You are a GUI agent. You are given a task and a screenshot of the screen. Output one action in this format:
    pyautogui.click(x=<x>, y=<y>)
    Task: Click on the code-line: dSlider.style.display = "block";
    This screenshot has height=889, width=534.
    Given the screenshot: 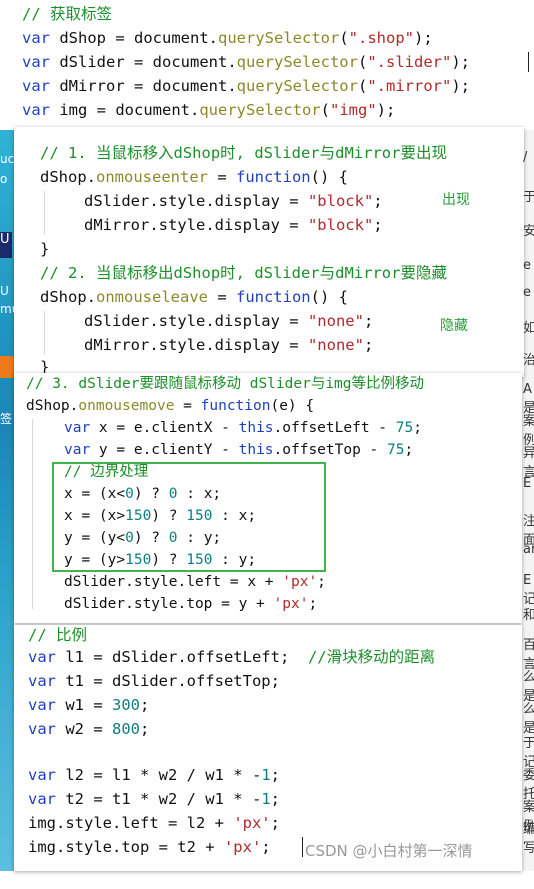 What is the action you would take?
    pyautogui.click(x=233, y=201)
    